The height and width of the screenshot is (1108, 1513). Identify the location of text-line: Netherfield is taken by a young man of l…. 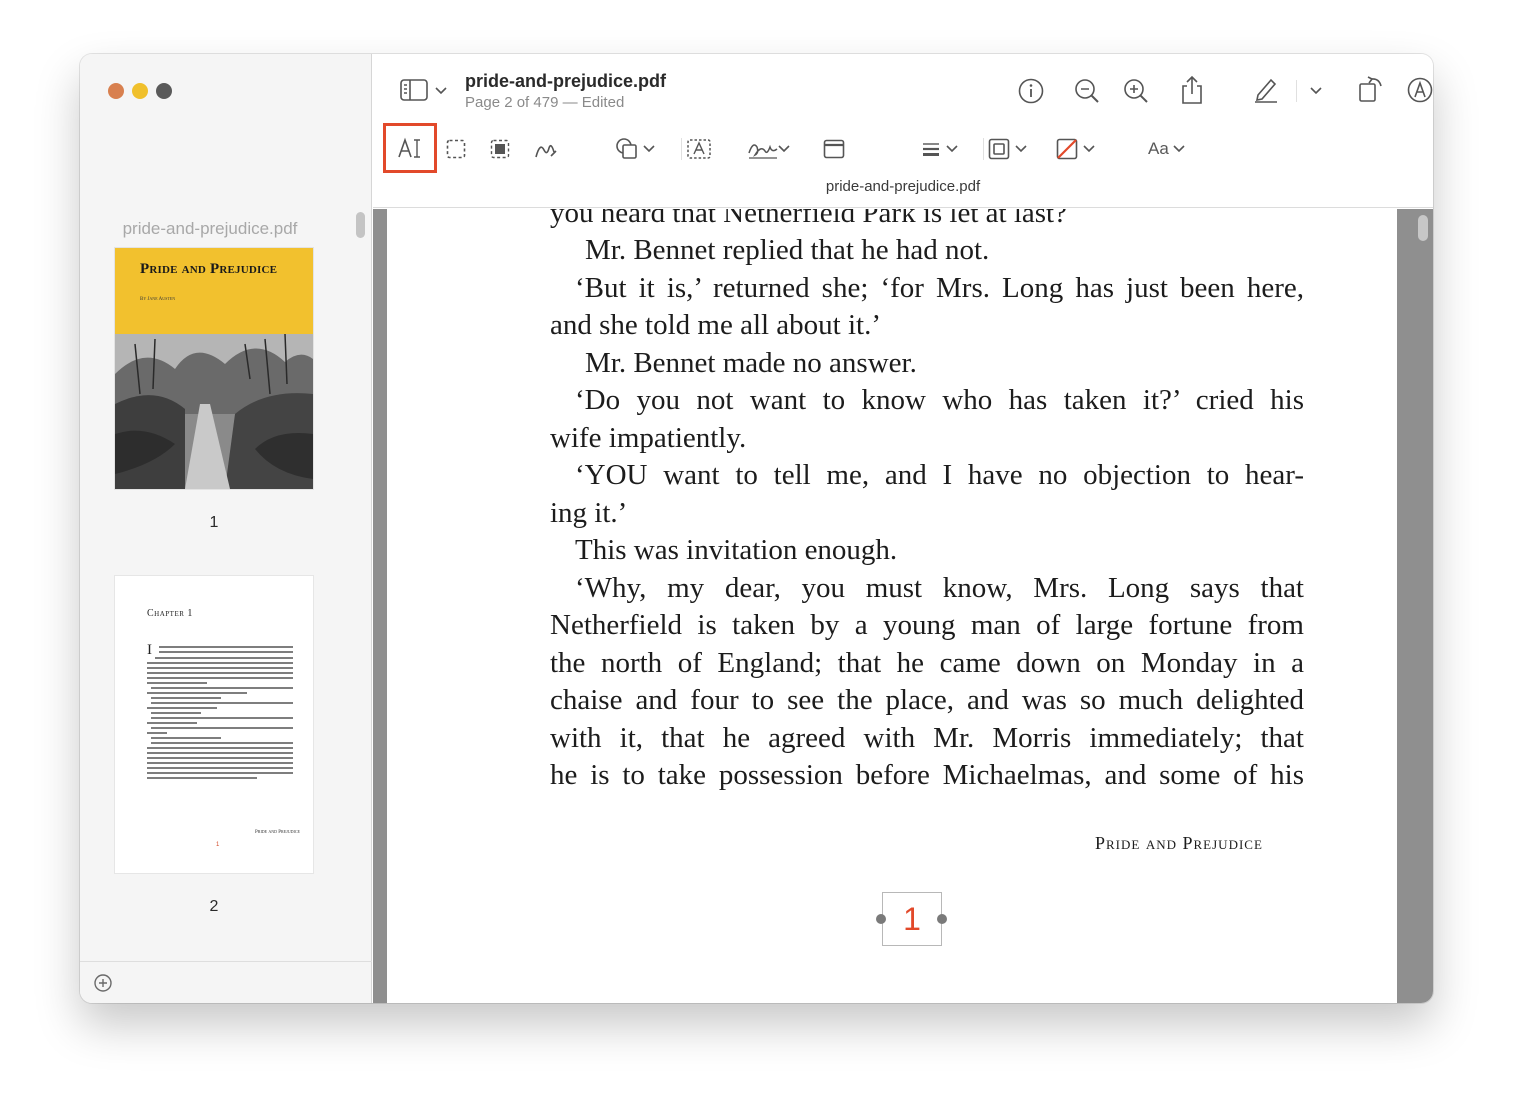
(927, 625).